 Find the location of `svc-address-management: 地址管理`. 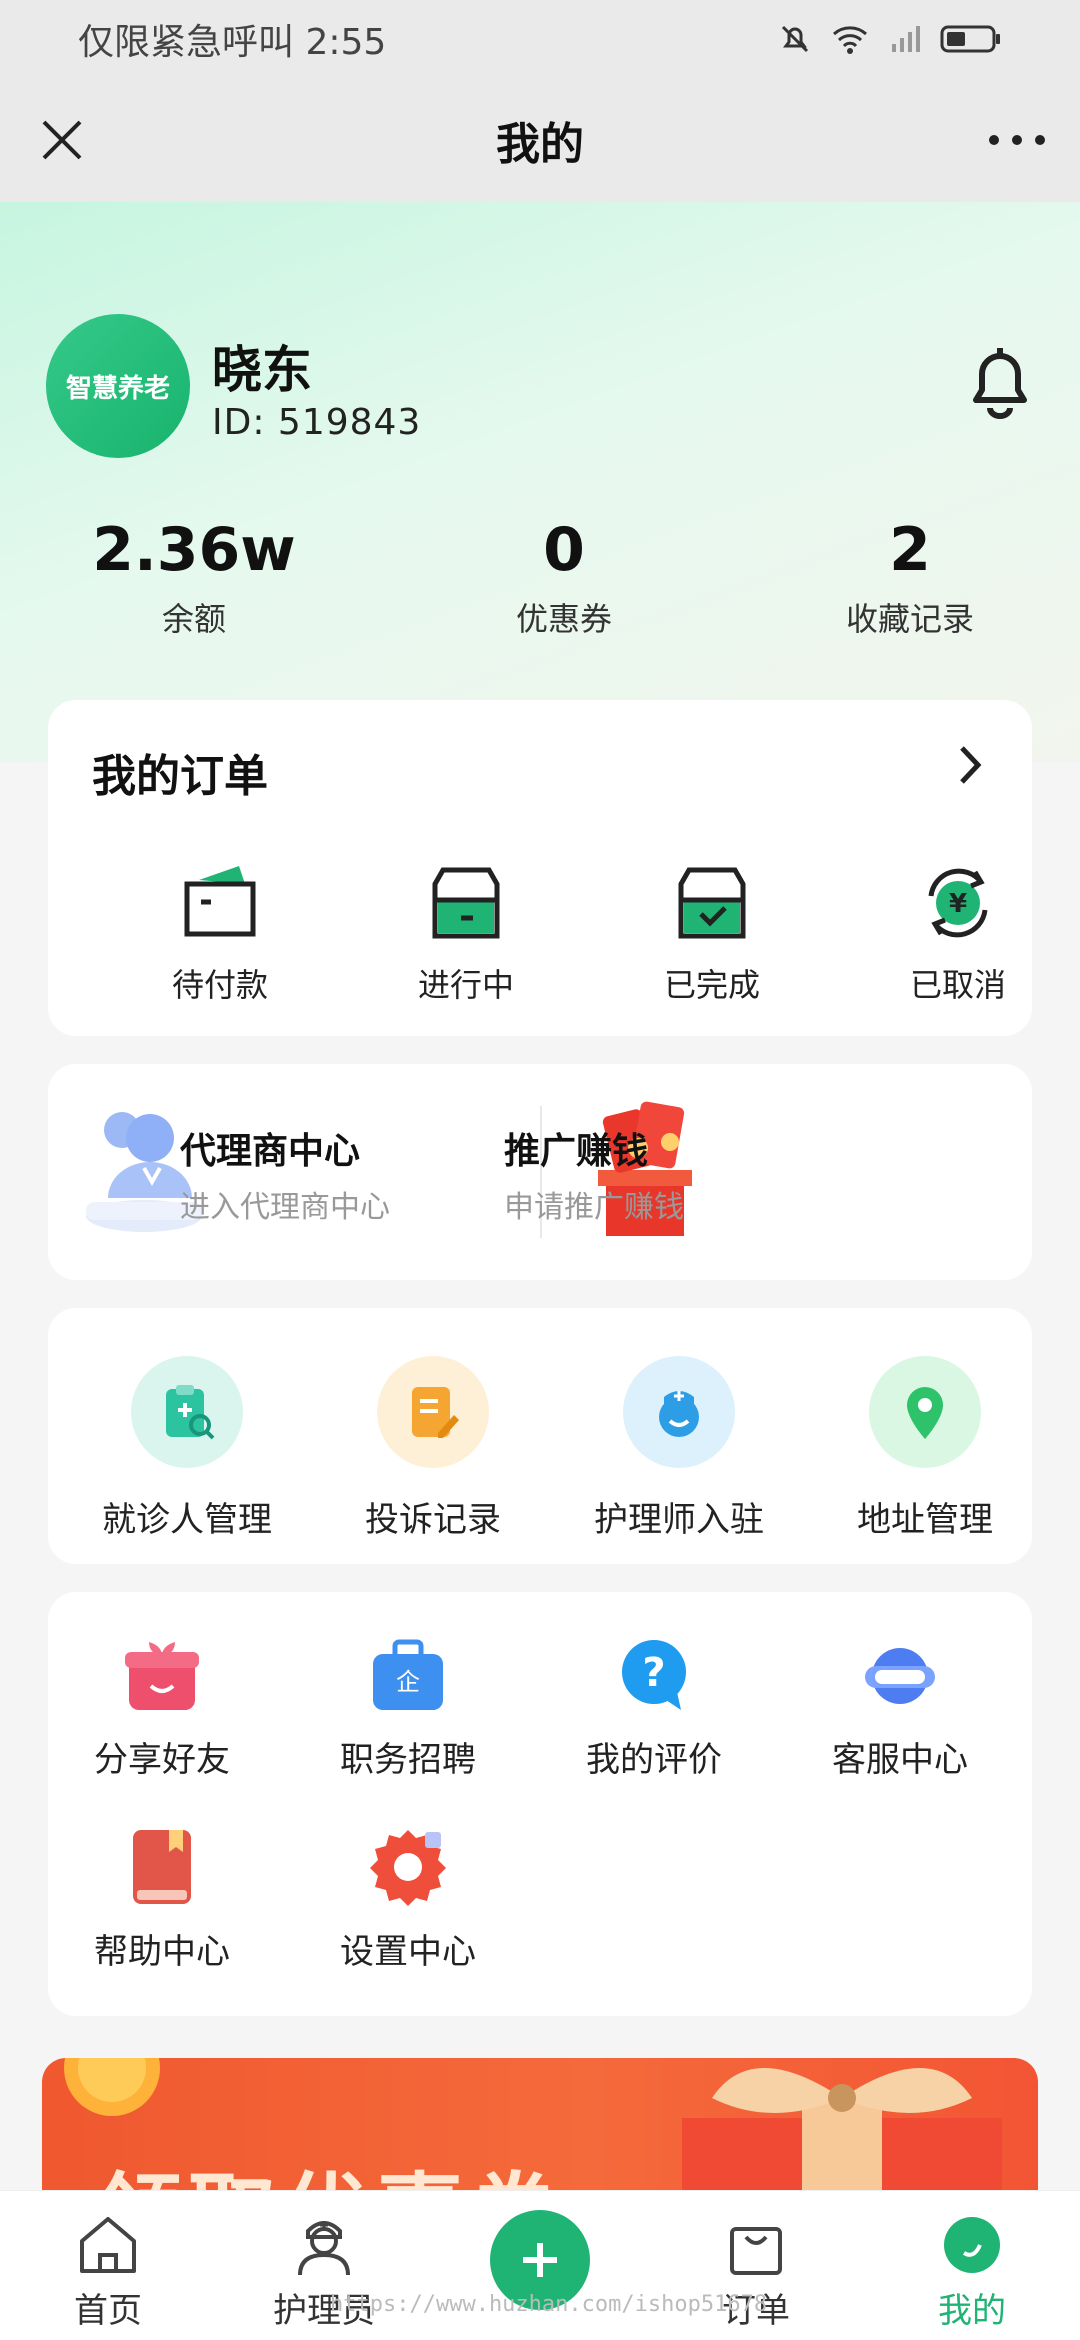

svc-address-management: 地址管理 is located at coordinates (925, 1448).